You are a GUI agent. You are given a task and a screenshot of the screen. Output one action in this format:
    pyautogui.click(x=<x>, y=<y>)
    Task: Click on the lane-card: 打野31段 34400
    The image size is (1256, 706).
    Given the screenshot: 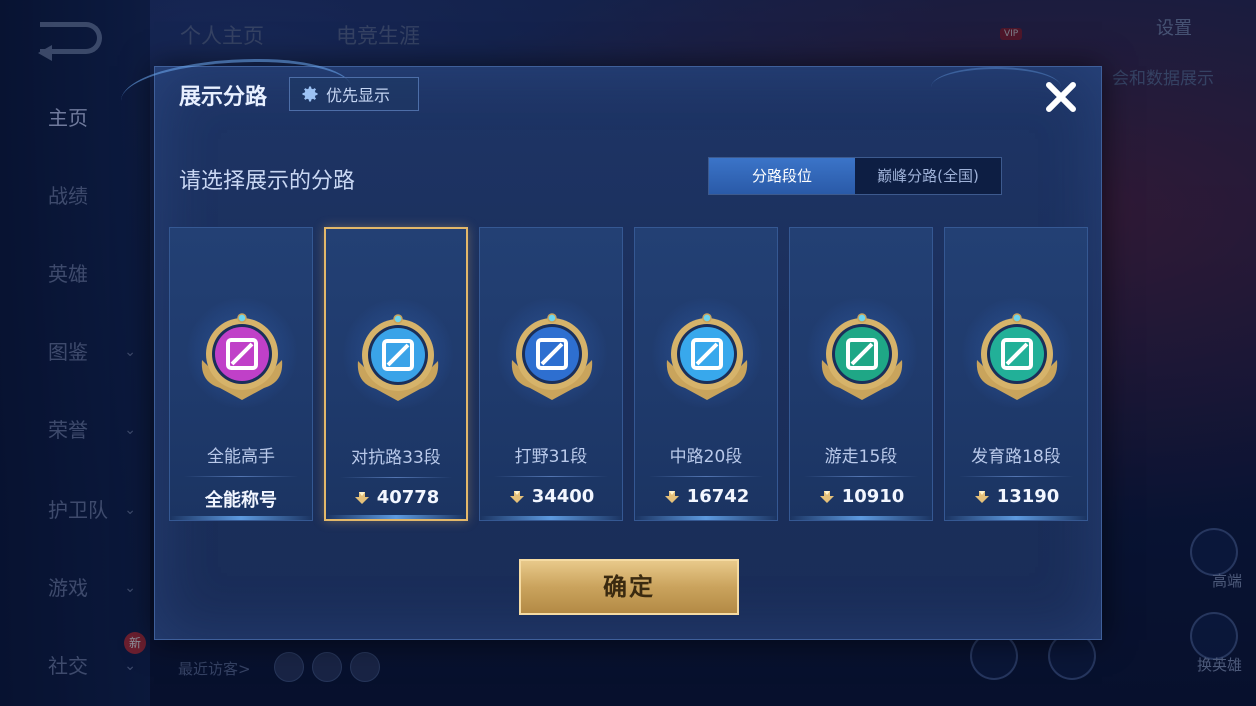 What is the action you would take?
    pyautogui.click(x=551, y=374)
    